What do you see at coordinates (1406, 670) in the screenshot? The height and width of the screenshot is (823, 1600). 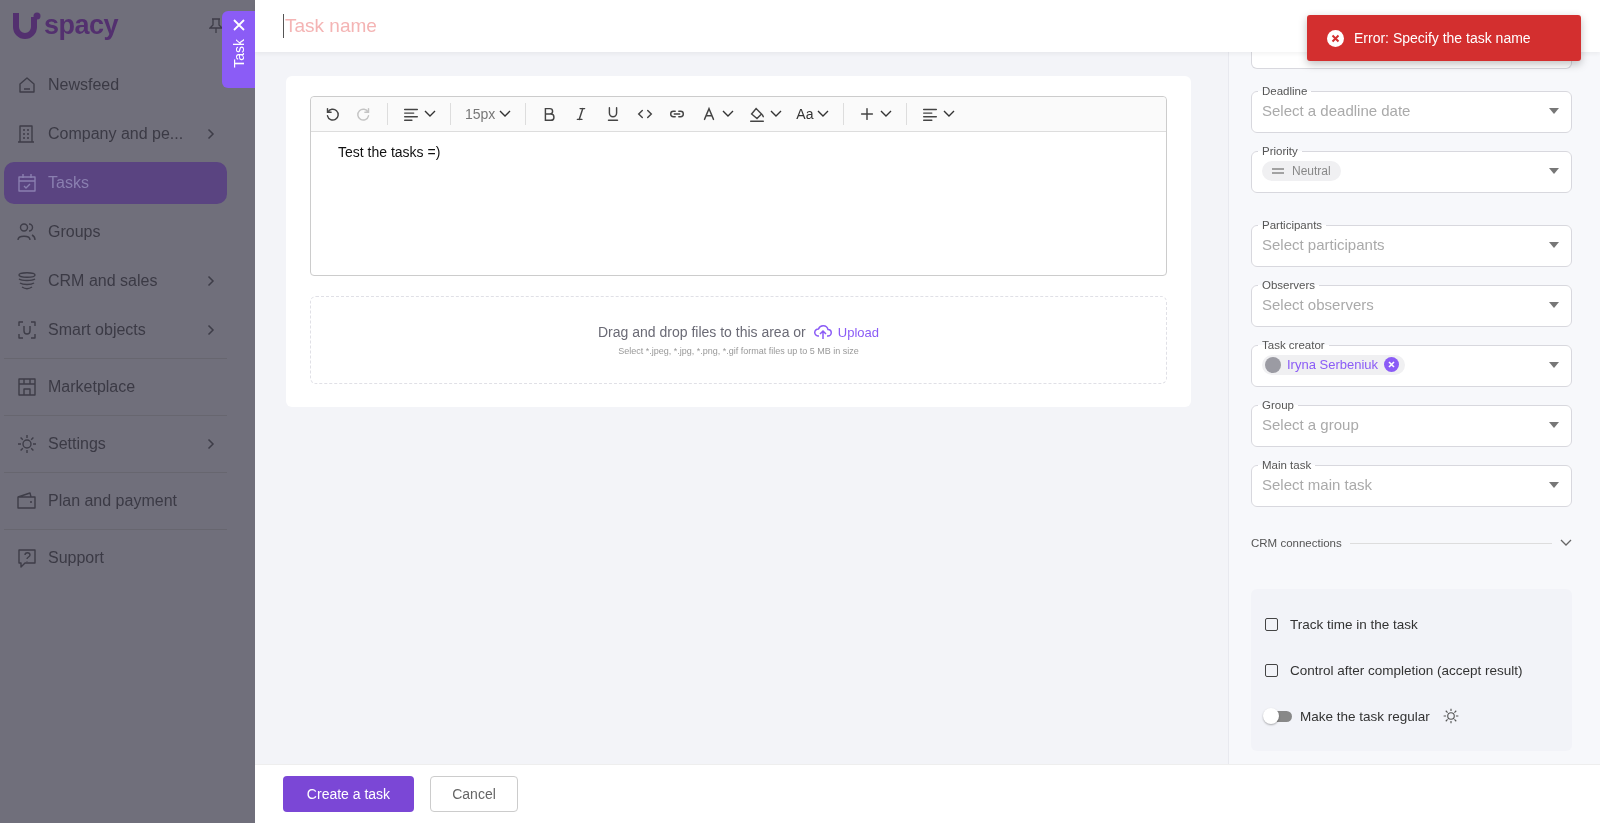 I see `checkbox-label: Control after completion (accept result)` at bounding box center [1406, 670].